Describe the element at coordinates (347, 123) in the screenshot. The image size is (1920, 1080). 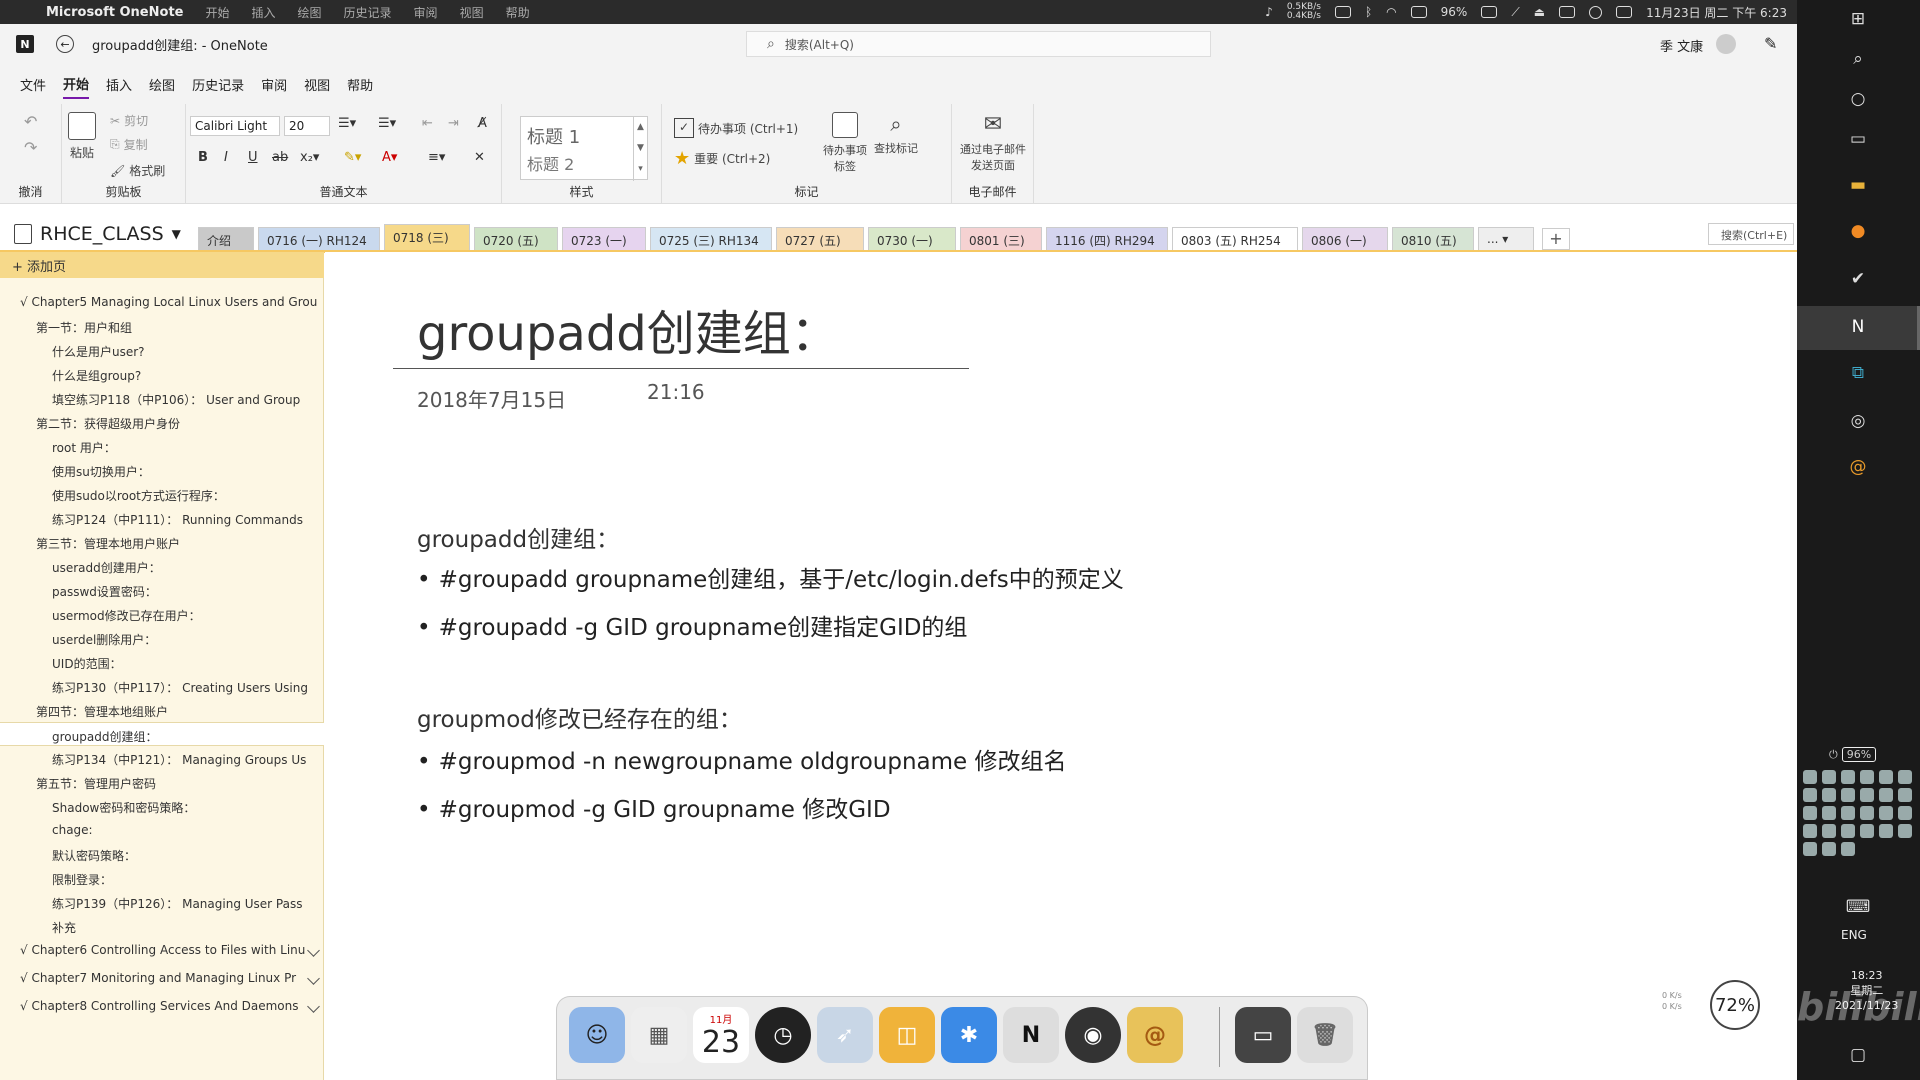
I see `bullets-icon: ☰▾` at that location.